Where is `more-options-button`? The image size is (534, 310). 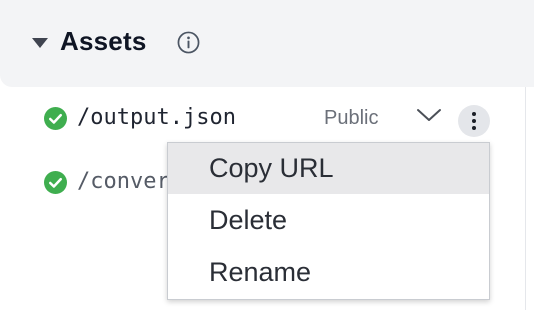
more-options-button is located at coordinates (474, 121).